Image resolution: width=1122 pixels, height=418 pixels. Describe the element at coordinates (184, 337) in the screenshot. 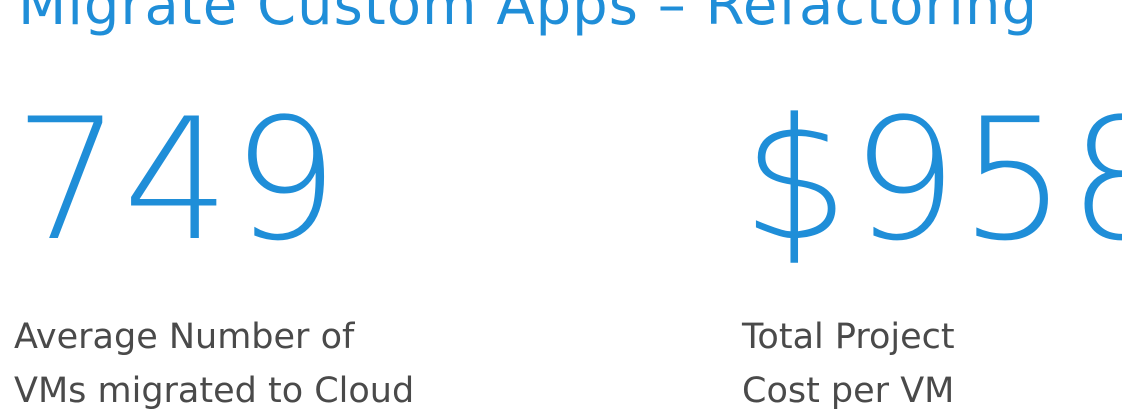

I see `stat-label-line: Average Number of` at that location.